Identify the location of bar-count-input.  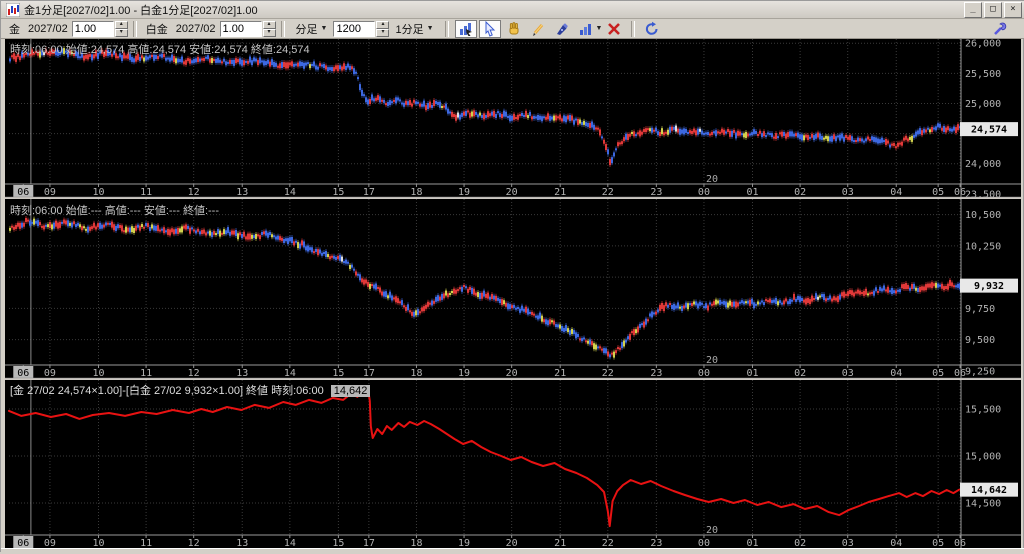
(354, 29).